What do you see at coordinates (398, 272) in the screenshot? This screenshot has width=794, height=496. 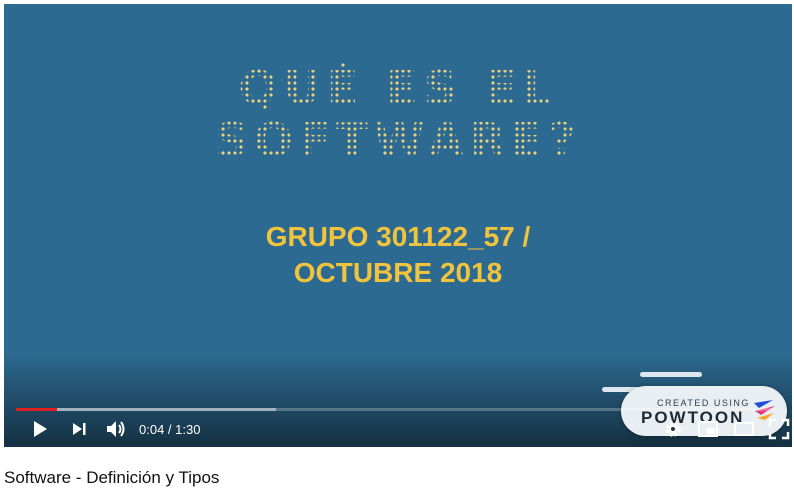 I see `video-subtitle-line-2: OCTUBRE 2018` at bounding box center [398, 272].